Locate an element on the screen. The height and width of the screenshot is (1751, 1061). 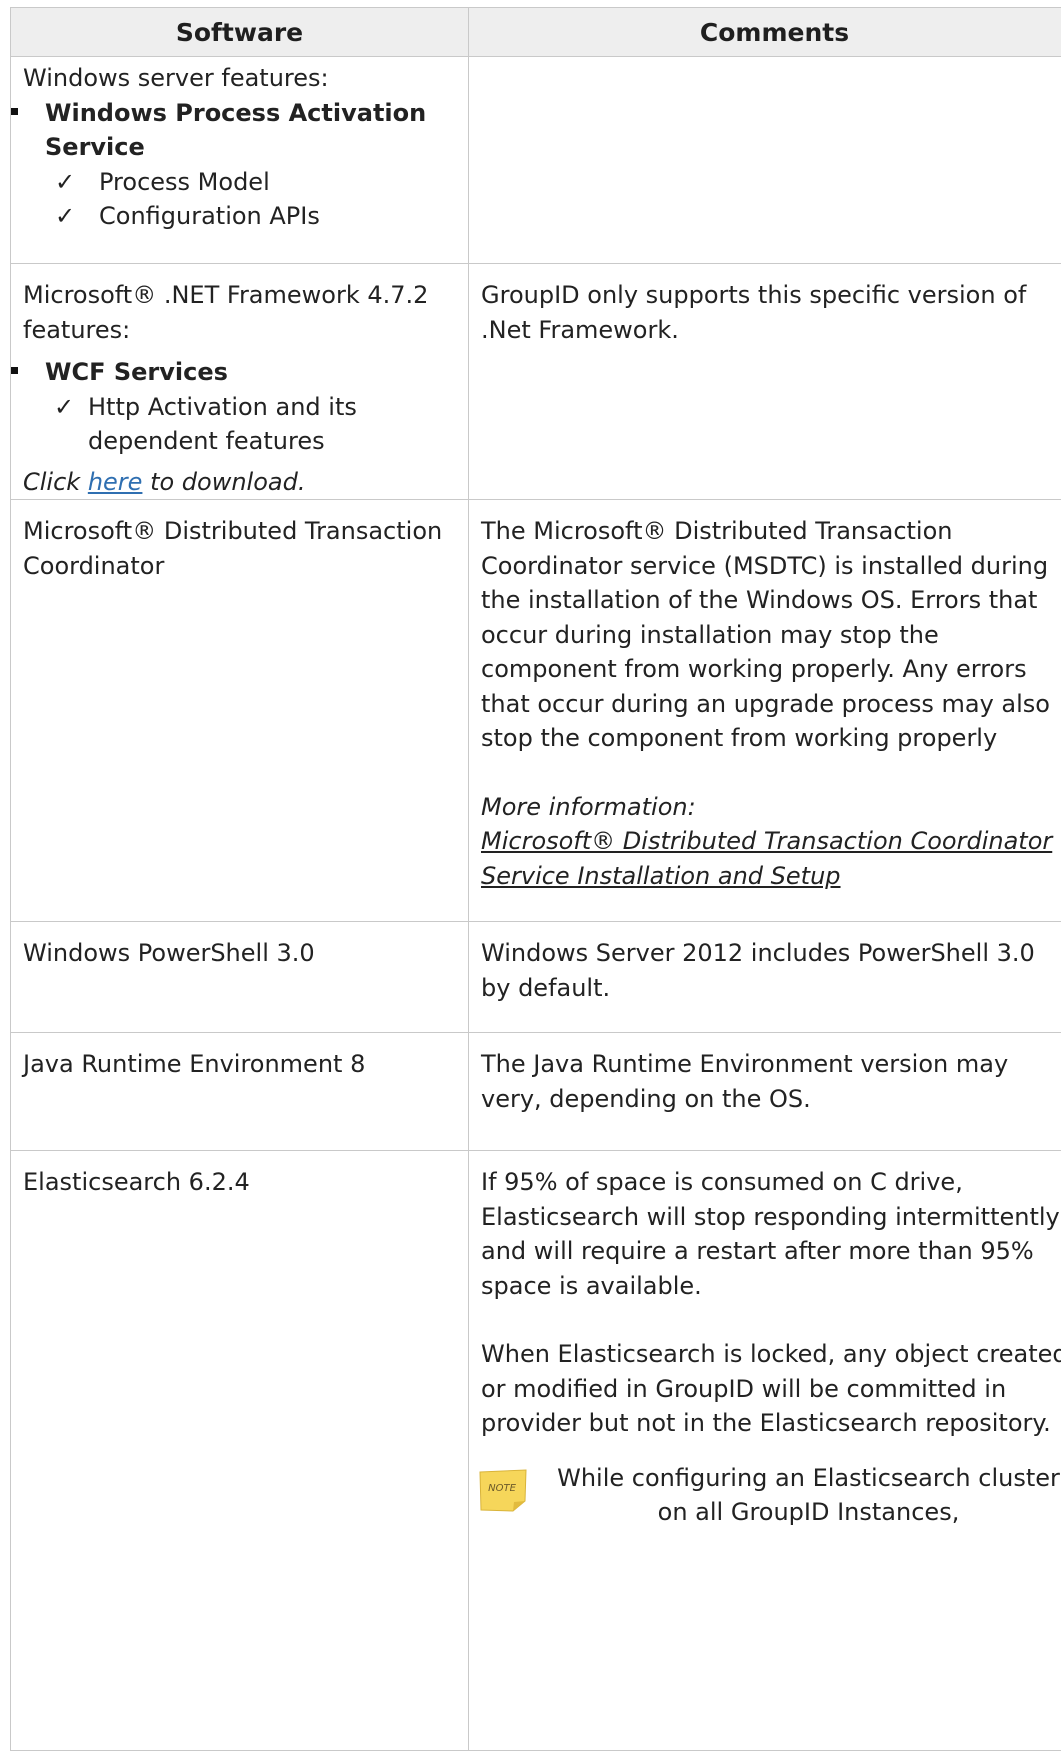
subfeature-name: Process Model is located at coordinates (184, 182).